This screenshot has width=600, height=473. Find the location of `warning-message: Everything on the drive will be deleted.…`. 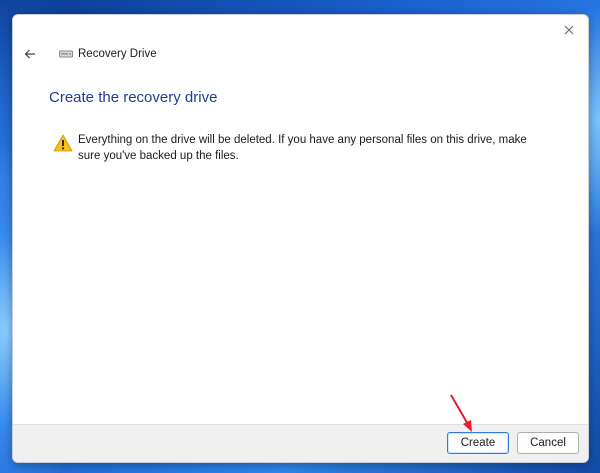

warning-message: Everything on the drive will be deleted.… is located at coordinates (298, 148).